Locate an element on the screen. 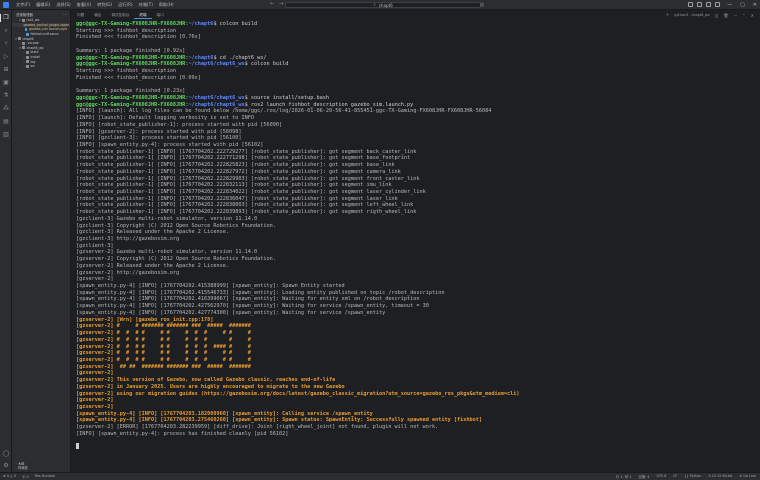 The image size is (760, 480). kill-terminal-icon: 🗑 is located at coordinates (725, 15).